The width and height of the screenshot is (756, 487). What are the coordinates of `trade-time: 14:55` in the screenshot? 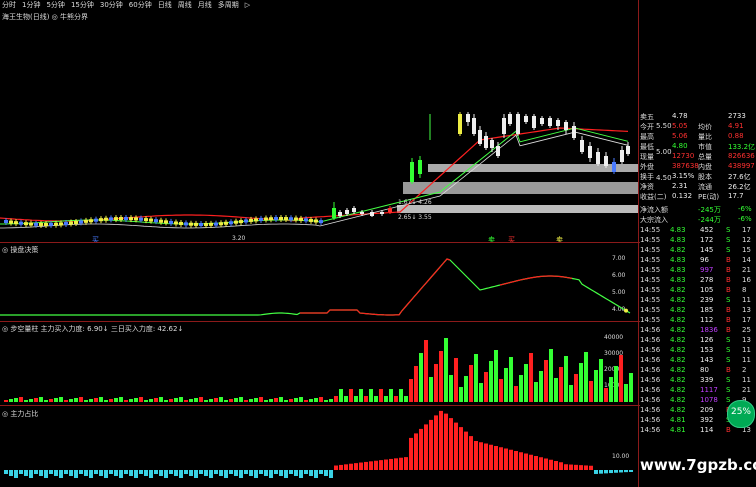 It's located at (650, 280).